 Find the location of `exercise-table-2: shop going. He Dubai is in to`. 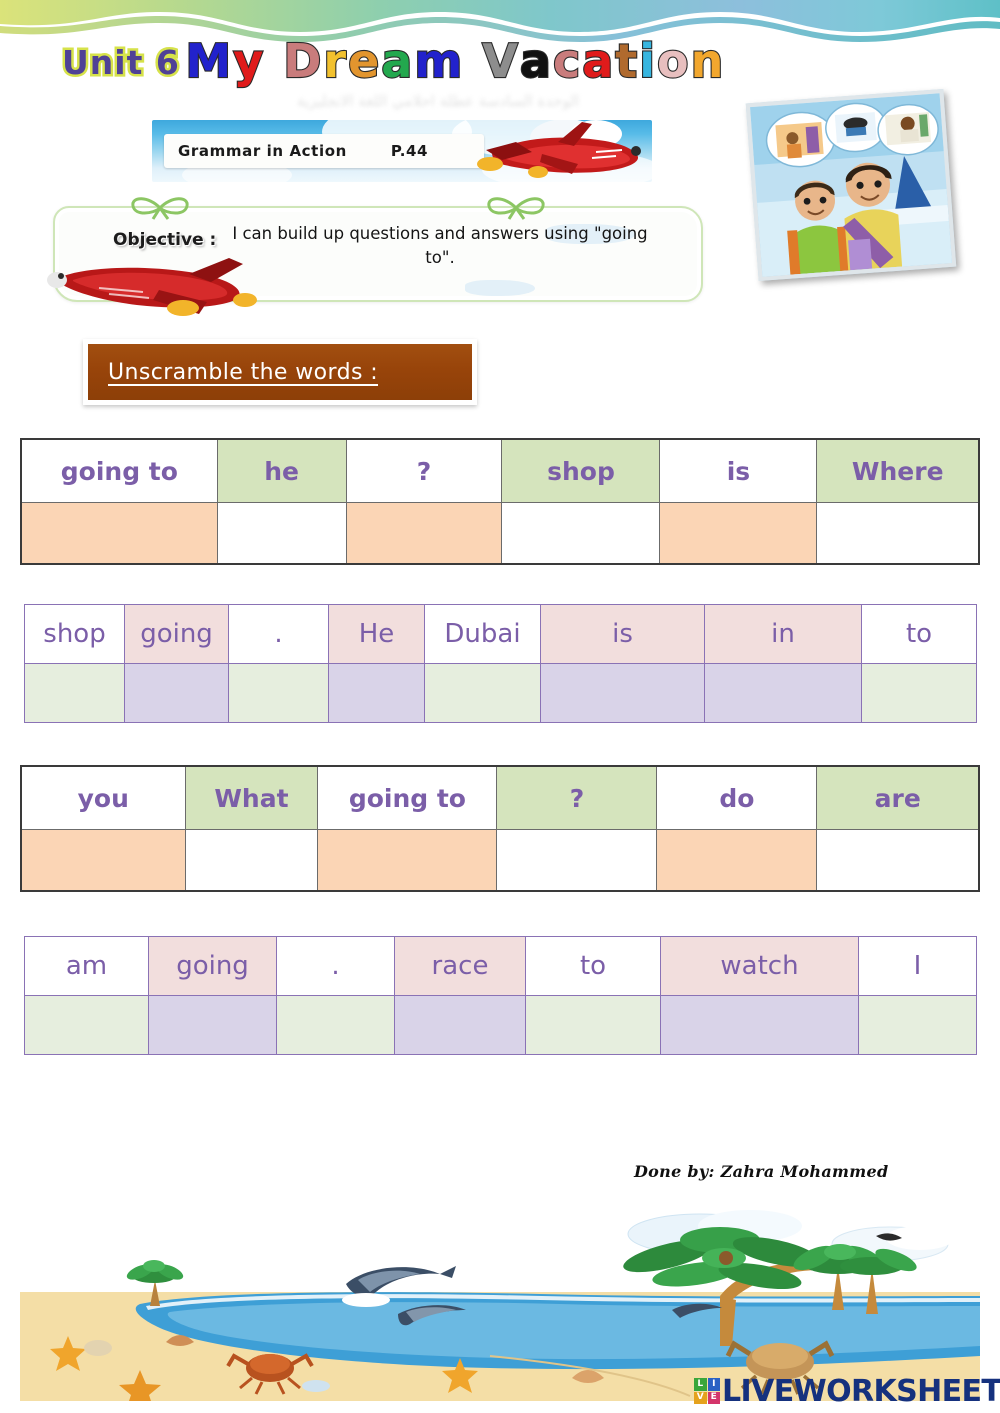

exercise-table-2: shop going. He Dubai is in to is located at coordinates (500, 663).